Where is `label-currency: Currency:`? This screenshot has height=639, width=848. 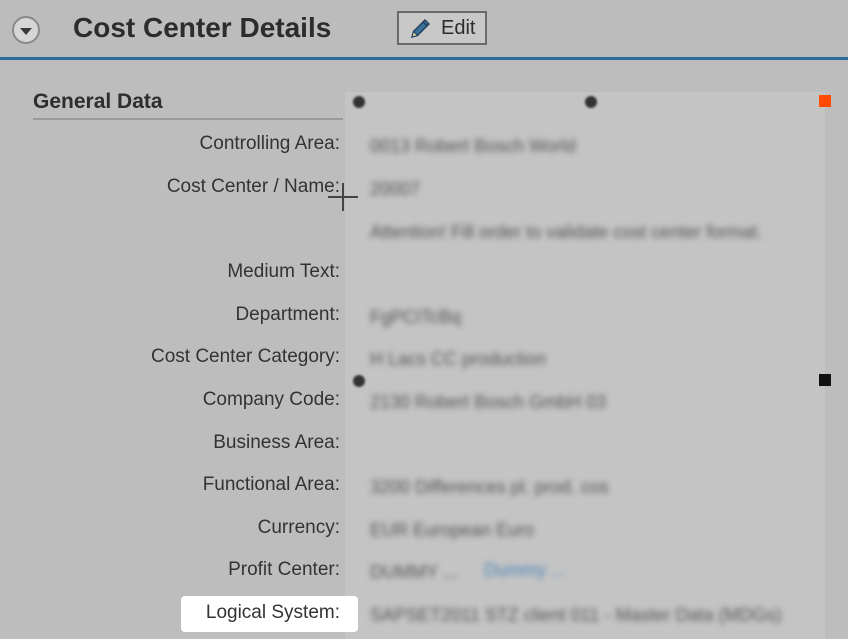 label-currency: Currency: is located at coordinates (298, 527).